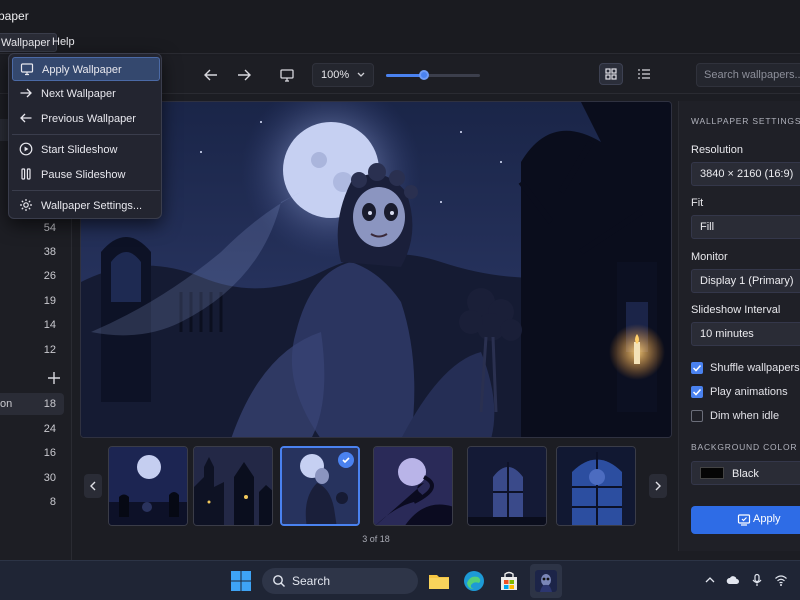 This screenshot has width=800, height=600. What do you see at coordinates (26, 174) in the screenshot?
I see `pause-icon` at bounding box center [26, 174].